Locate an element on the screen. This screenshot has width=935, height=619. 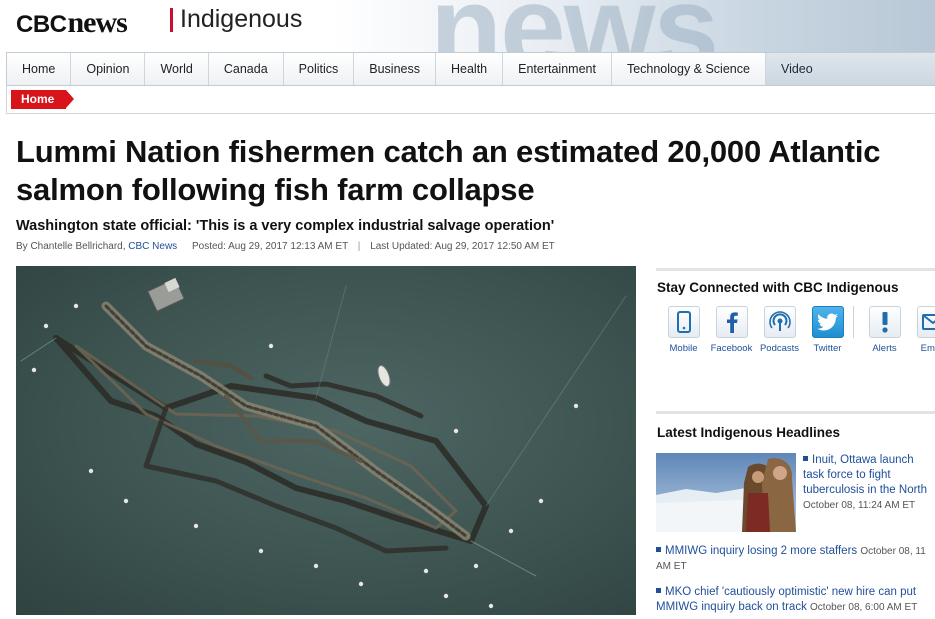
byline-author: By Chantelle Bellrichard, is located at coordinates (71, 246).